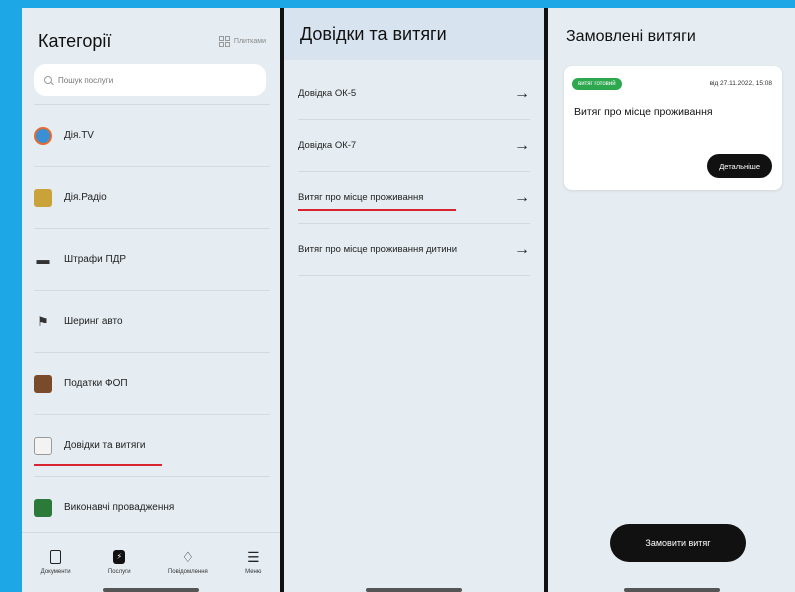 This screenshot has height=592, width=795. What do you see at coordinates (119, 556) in the screenshot?
I see `services-icon: ⚡` at bounding box center [119, 556].